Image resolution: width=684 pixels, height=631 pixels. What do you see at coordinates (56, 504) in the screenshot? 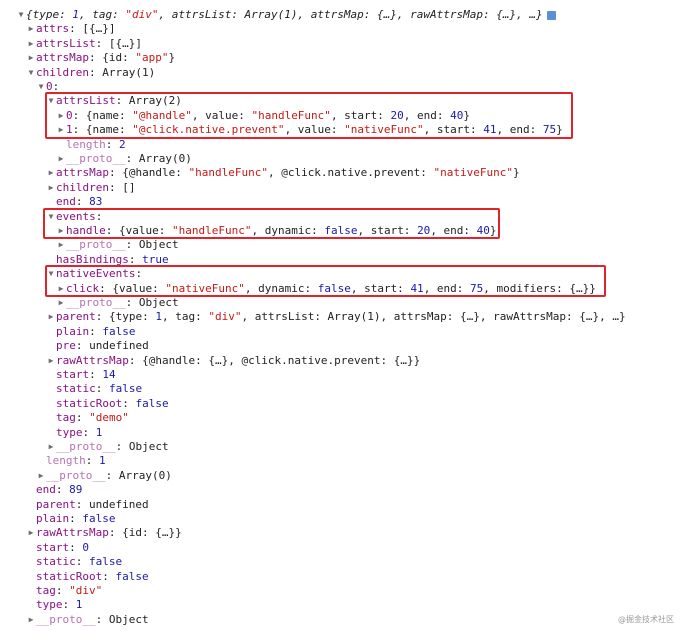
I see `property-key: parent` at bounding box center [56, 504].